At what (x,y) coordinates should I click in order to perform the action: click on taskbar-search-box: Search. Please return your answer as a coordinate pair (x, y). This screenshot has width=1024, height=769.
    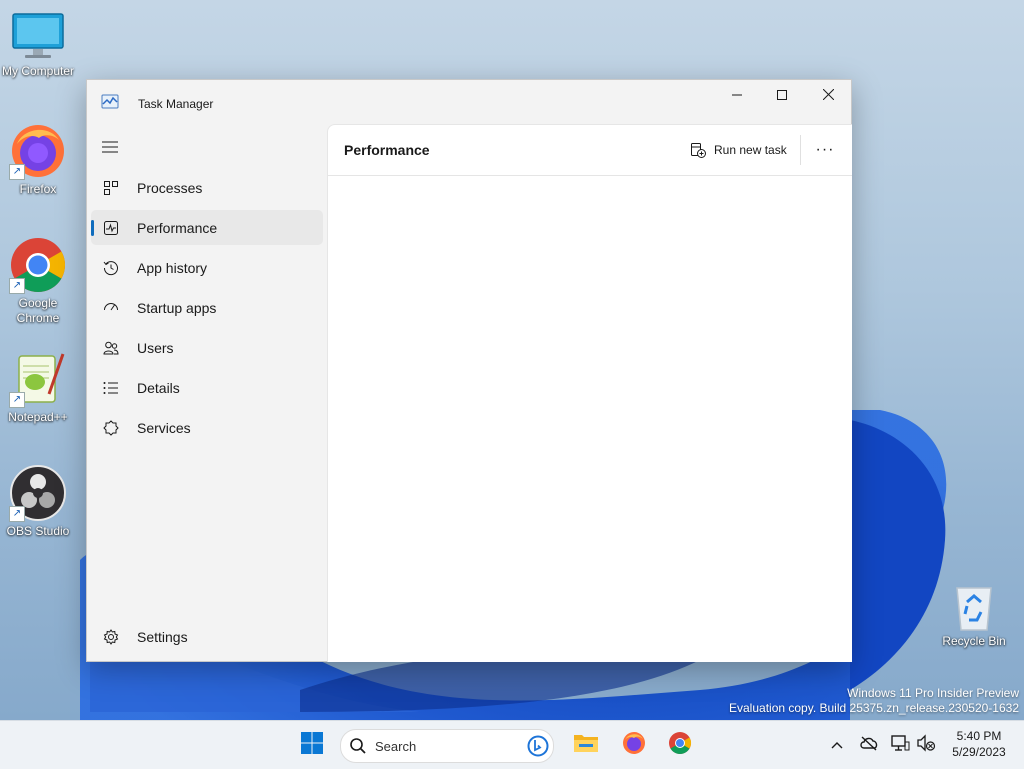
    Looking at the image, I should click on (447, 746).